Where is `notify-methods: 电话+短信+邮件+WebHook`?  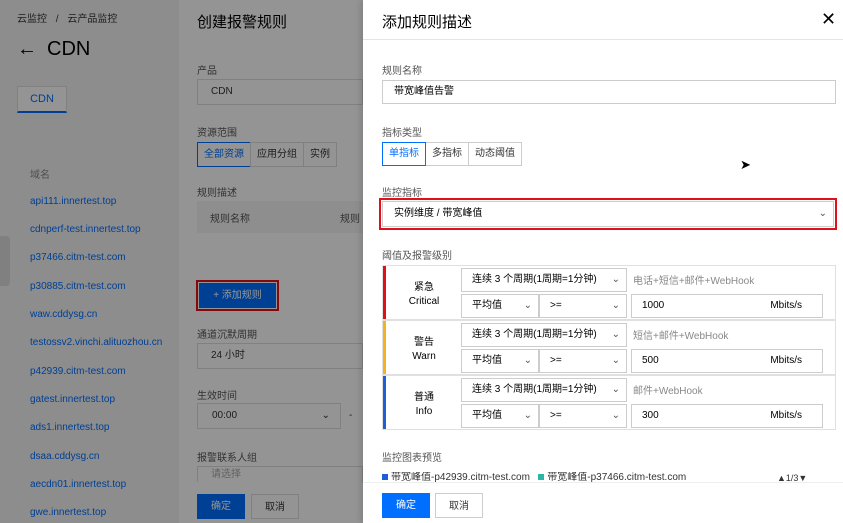 notify-methods: 电话+短信+邮件+WebHook is located at coordinates (694, 281).